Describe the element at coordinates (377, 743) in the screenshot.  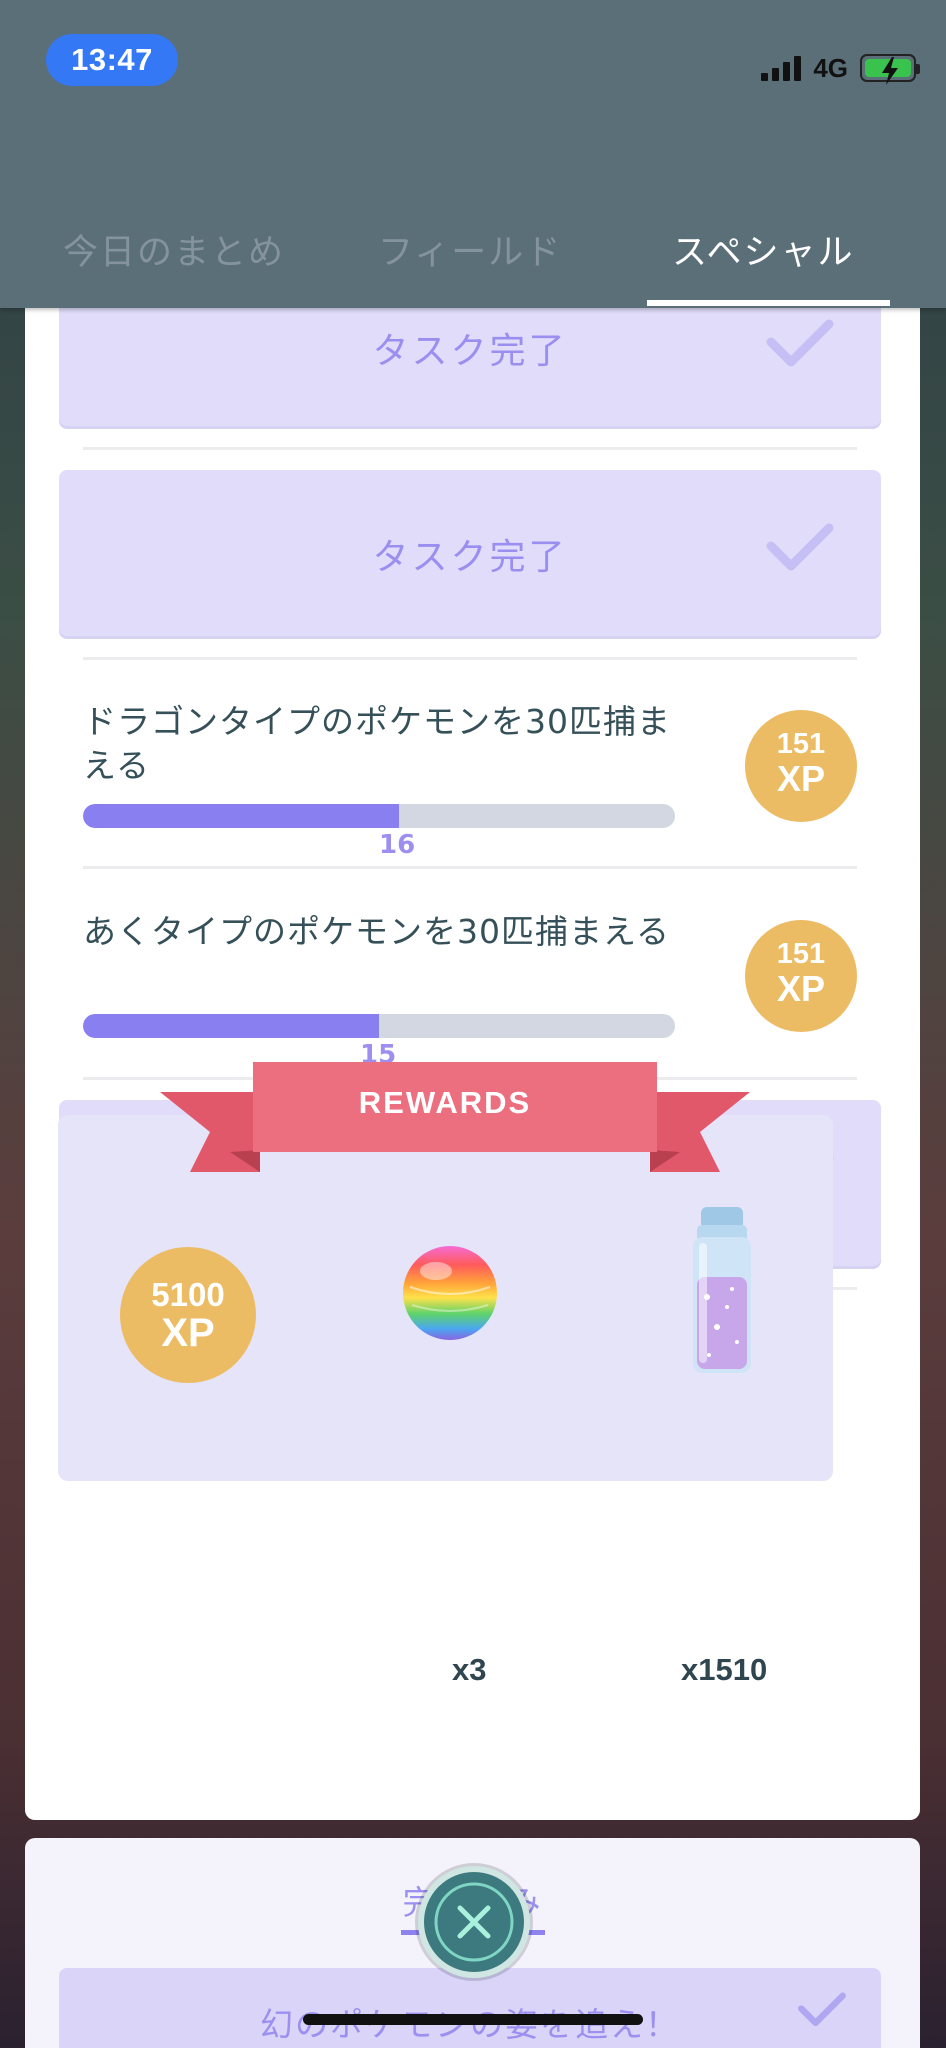
I see `task-description: ドラゴンタイプのポケモンを30匹捕まえる` at that location.